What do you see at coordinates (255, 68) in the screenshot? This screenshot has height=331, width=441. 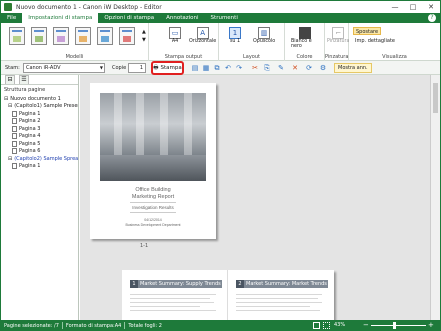 I see `cut-icon: ✂` at bounding box center [255, 68].